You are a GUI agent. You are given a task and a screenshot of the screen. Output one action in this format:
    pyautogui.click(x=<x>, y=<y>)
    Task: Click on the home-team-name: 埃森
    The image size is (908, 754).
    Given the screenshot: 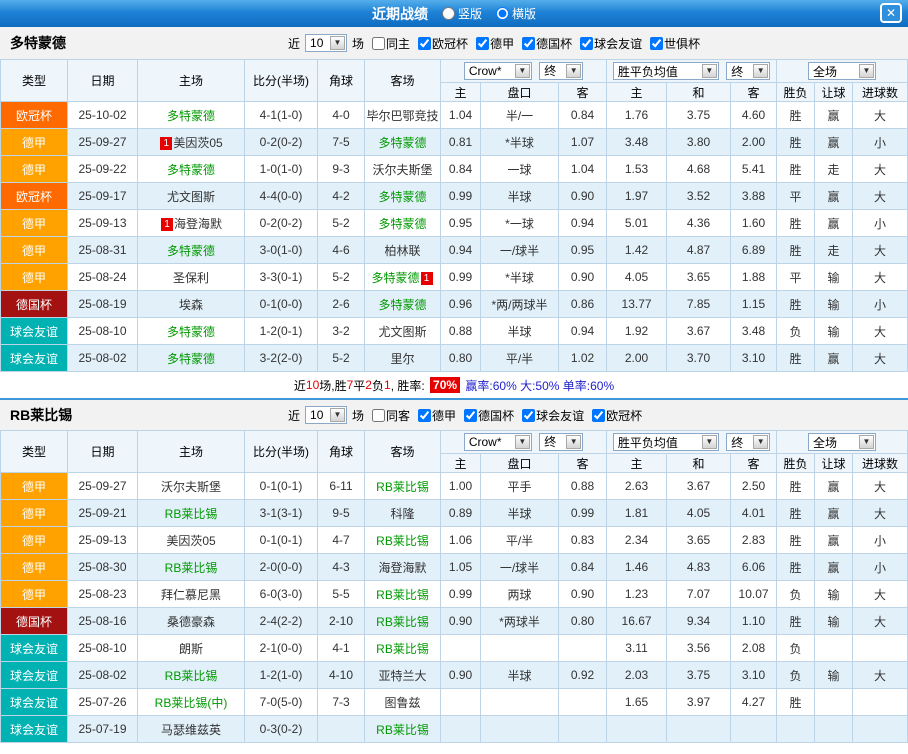 What is the action you would take?
    pyautogui.click(x=190, y=304)
    